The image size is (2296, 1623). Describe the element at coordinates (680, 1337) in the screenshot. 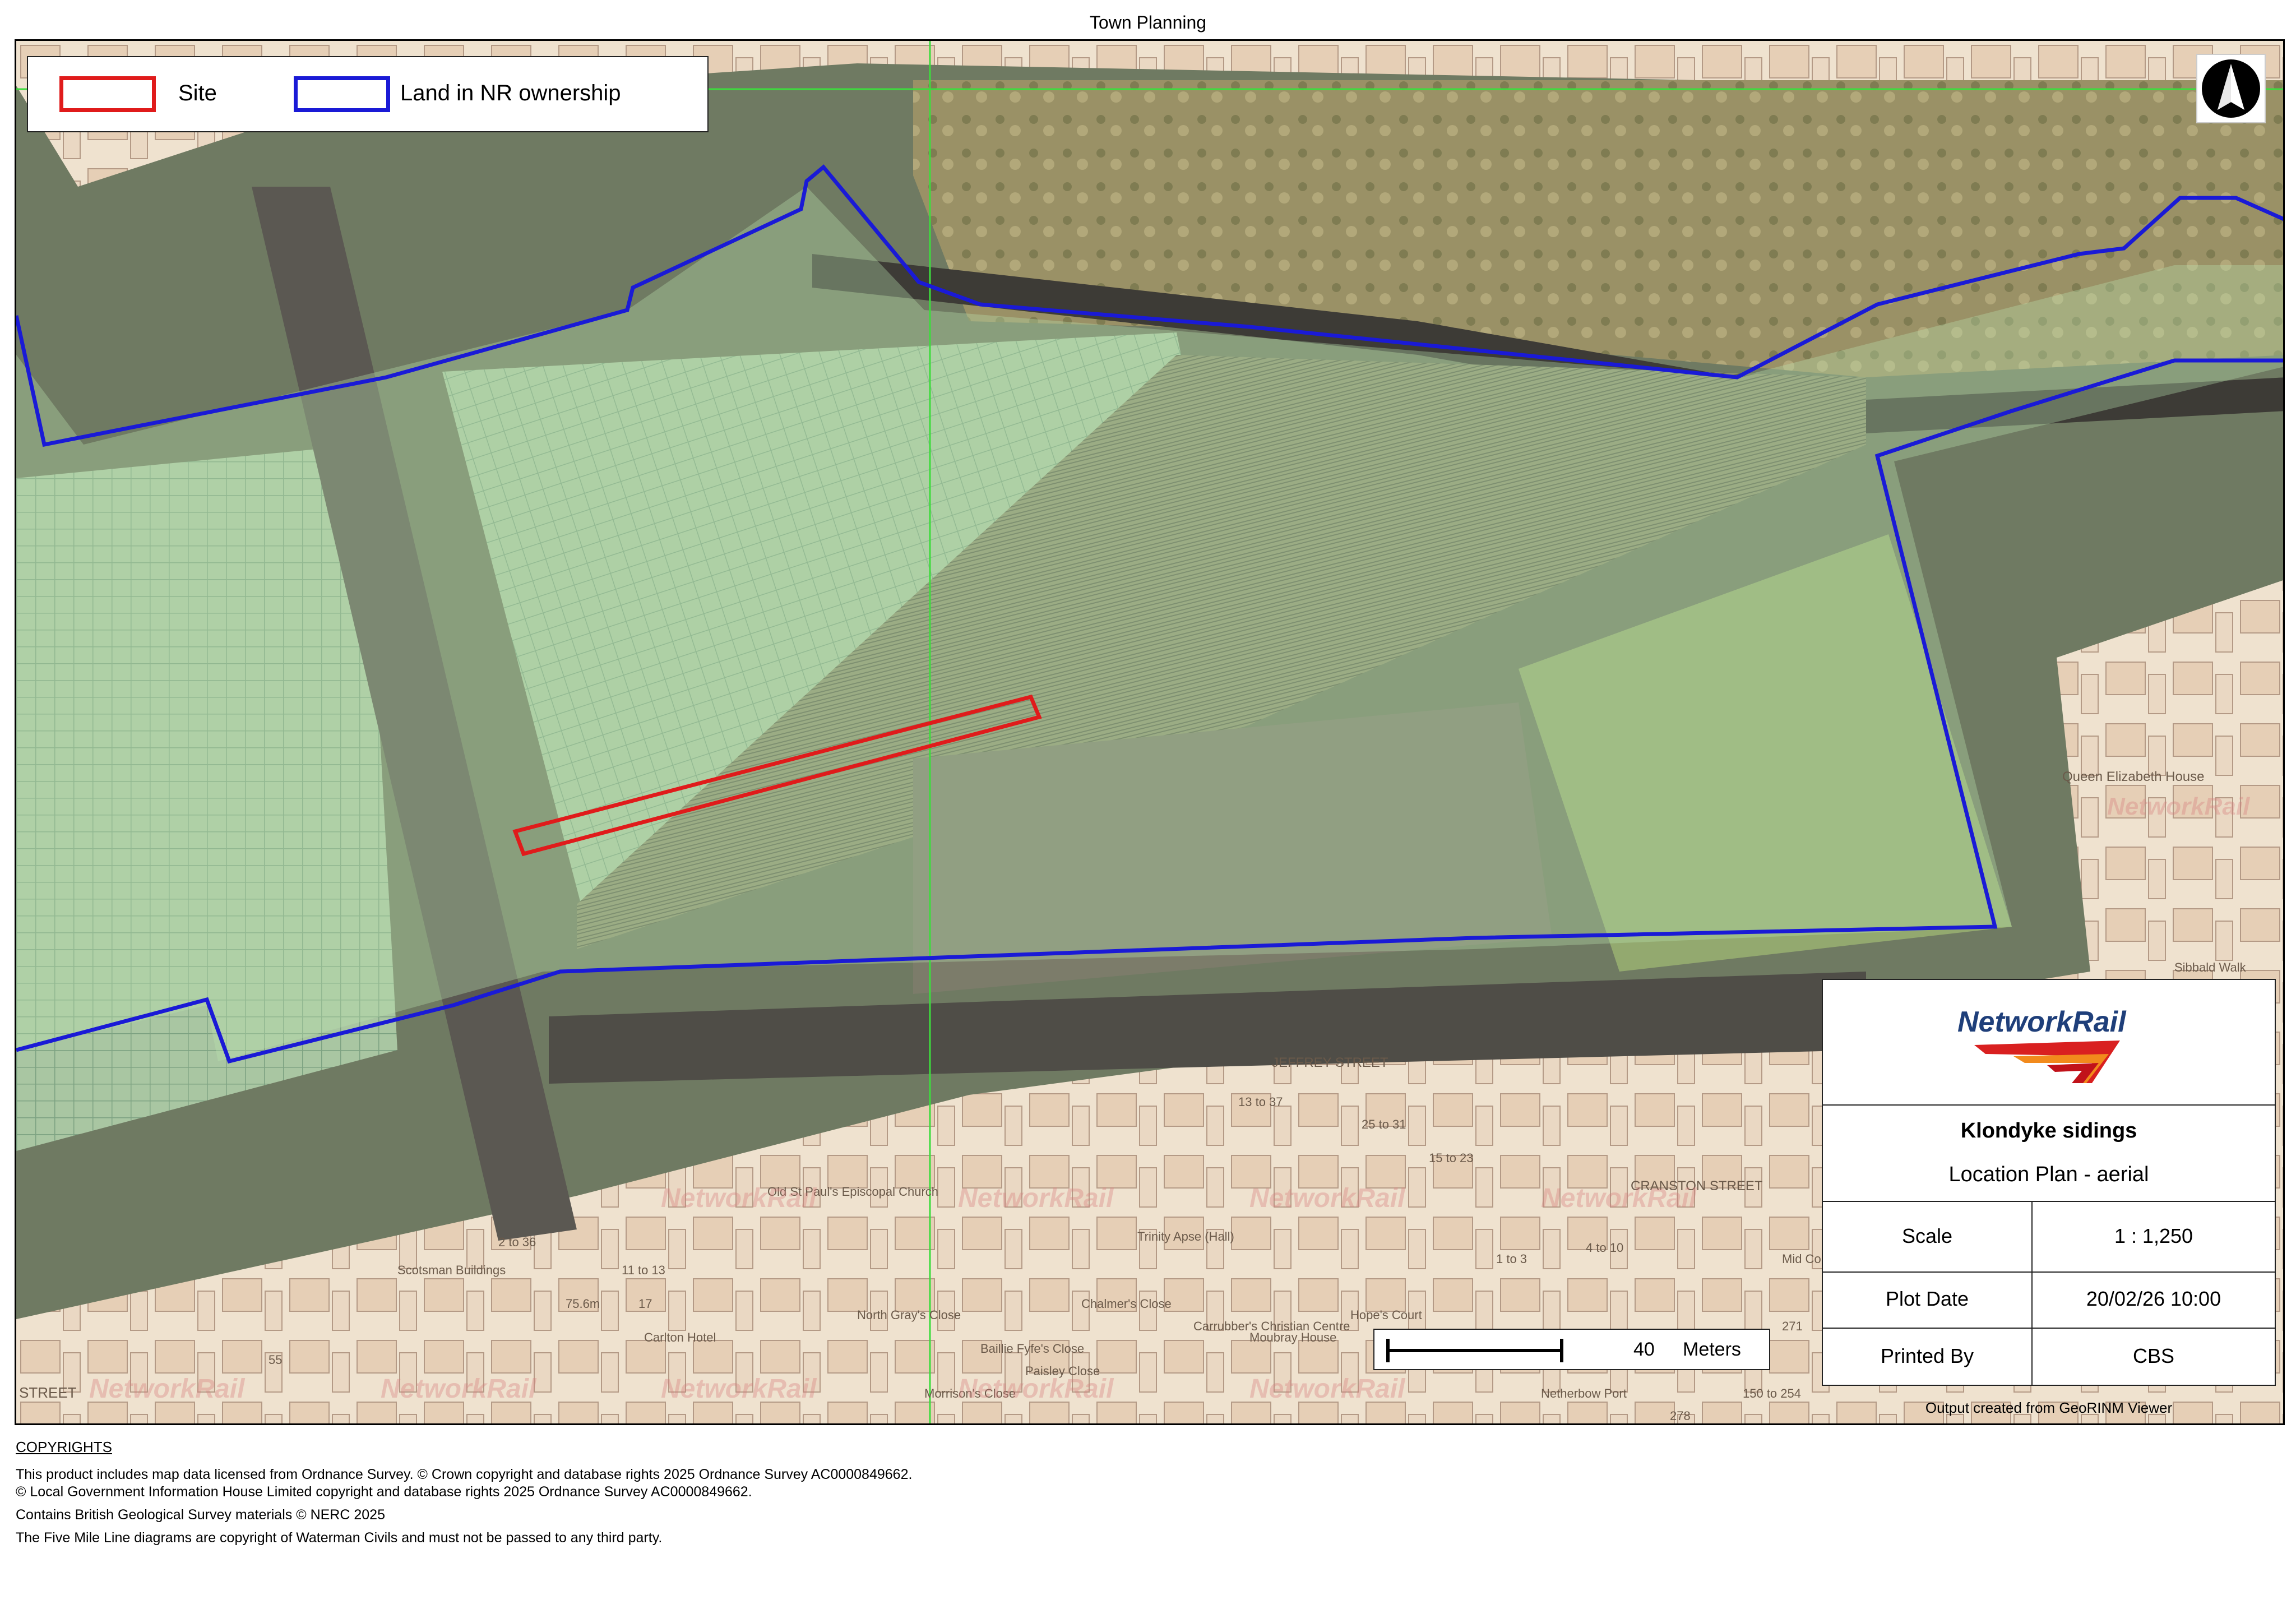

I see `map-label: Carlton Hotel` at that location.